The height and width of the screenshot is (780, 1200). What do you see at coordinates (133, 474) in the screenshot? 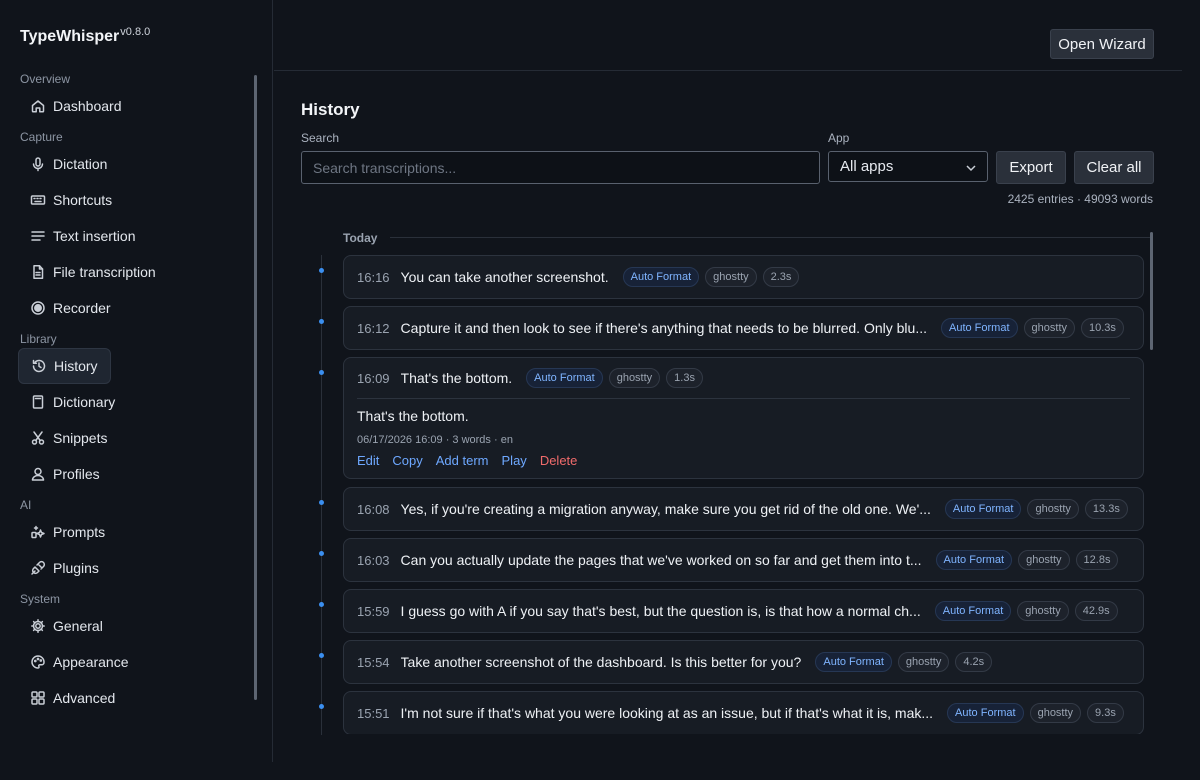
I see `sidebar-item-profiles: Profiles` at bounding box center [133, 474].